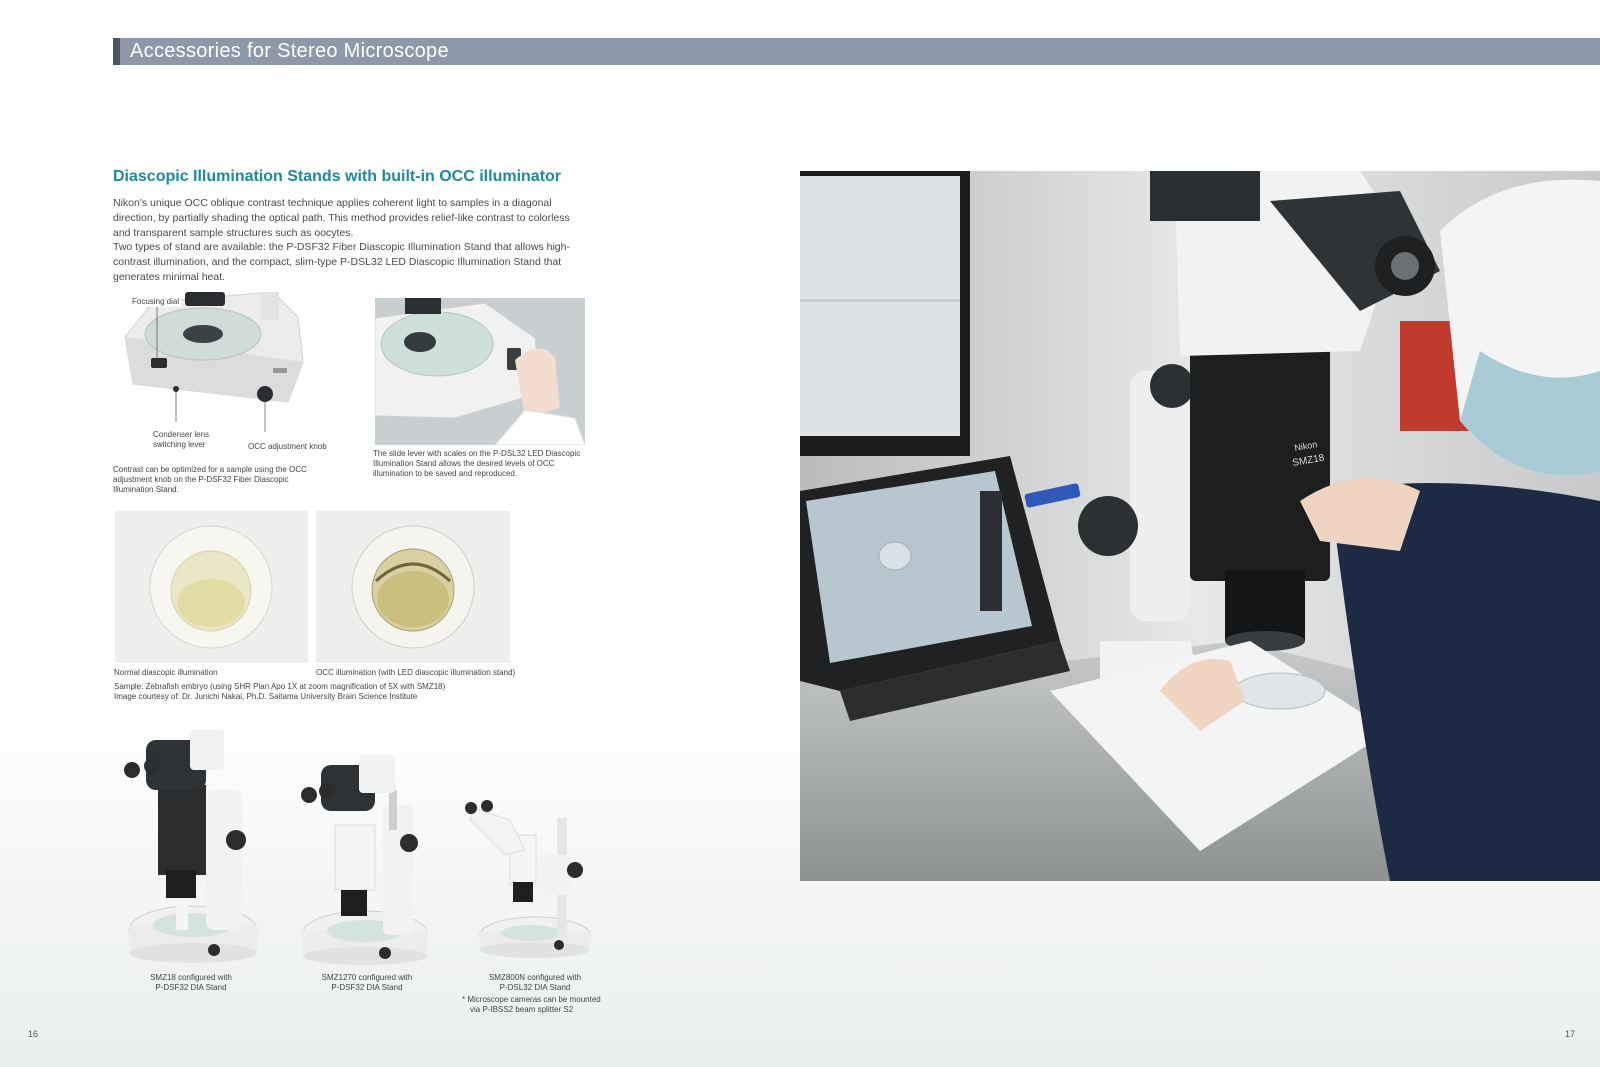  What do you see at coordinates (211, 587) in the screenshot?
I see `embryo-normal-photo` at bounding box center [211, 587].